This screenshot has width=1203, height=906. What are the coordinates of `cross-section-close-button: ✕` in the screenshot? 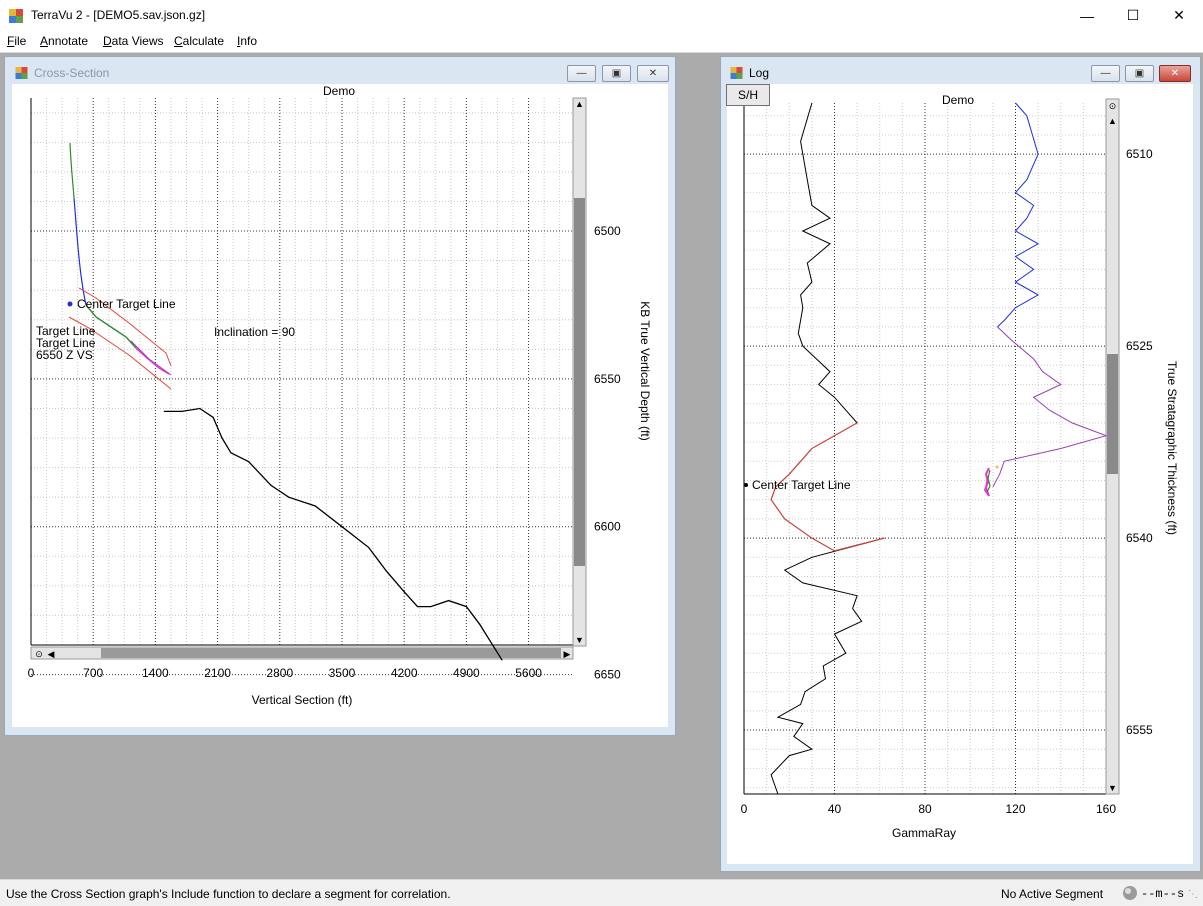 It's located at (653, 73).